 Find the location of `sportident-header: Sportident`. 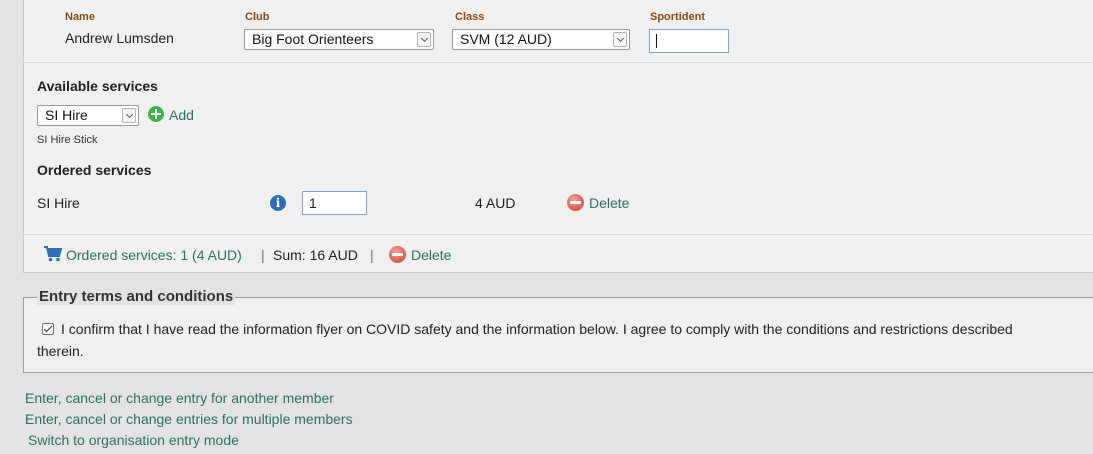

sportident-header: Sportident is located at coordinates (677, 17).